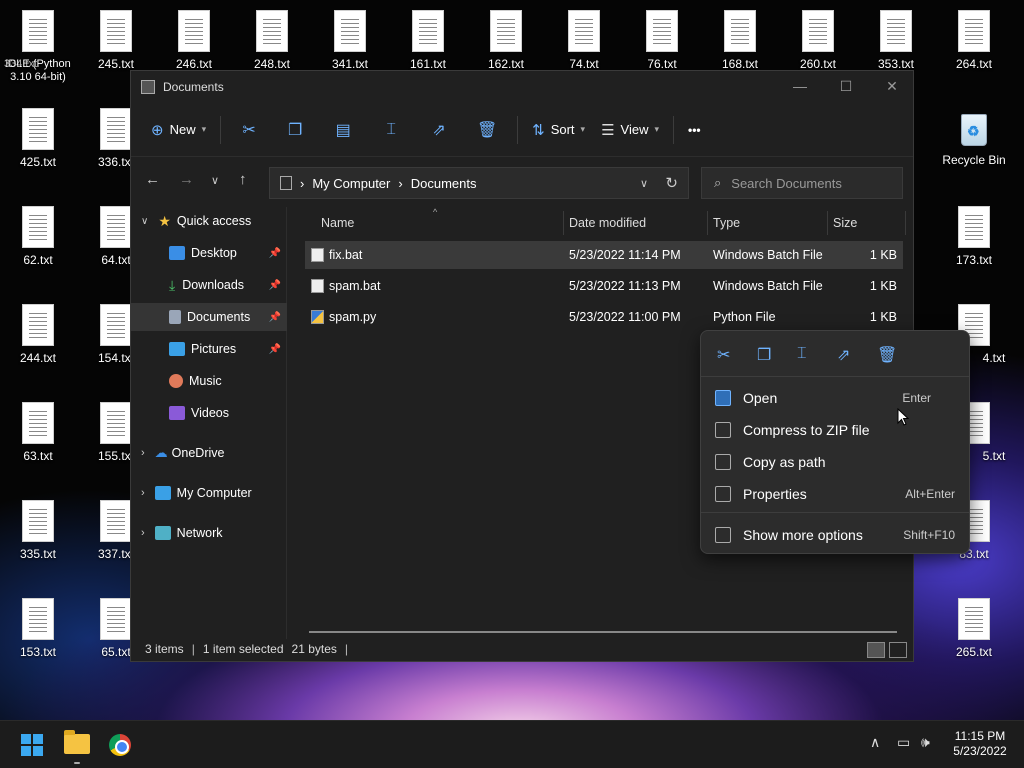  What do you see at coordinates (38, 47) in the screenshot?
I see `desktop-icon-idle: 334.txt IDLE (Python 3.10 64-bit)` at bounding box center [38, 47].